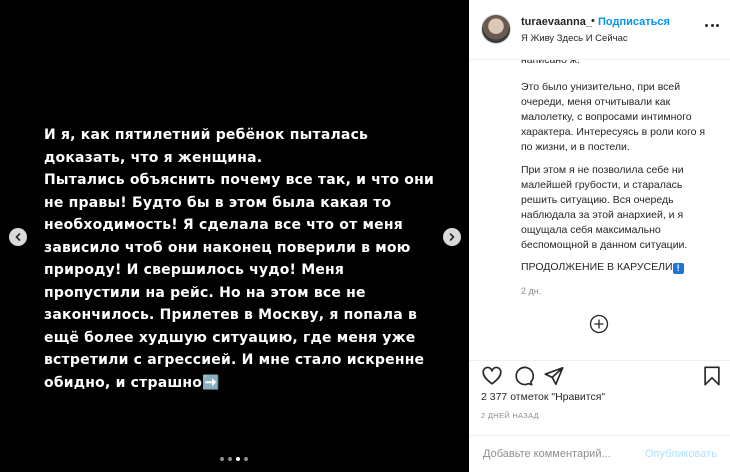  Describe the element at coordinates (678, 268) in the screenshot. I see `exclamation-emoji: !` at that location.